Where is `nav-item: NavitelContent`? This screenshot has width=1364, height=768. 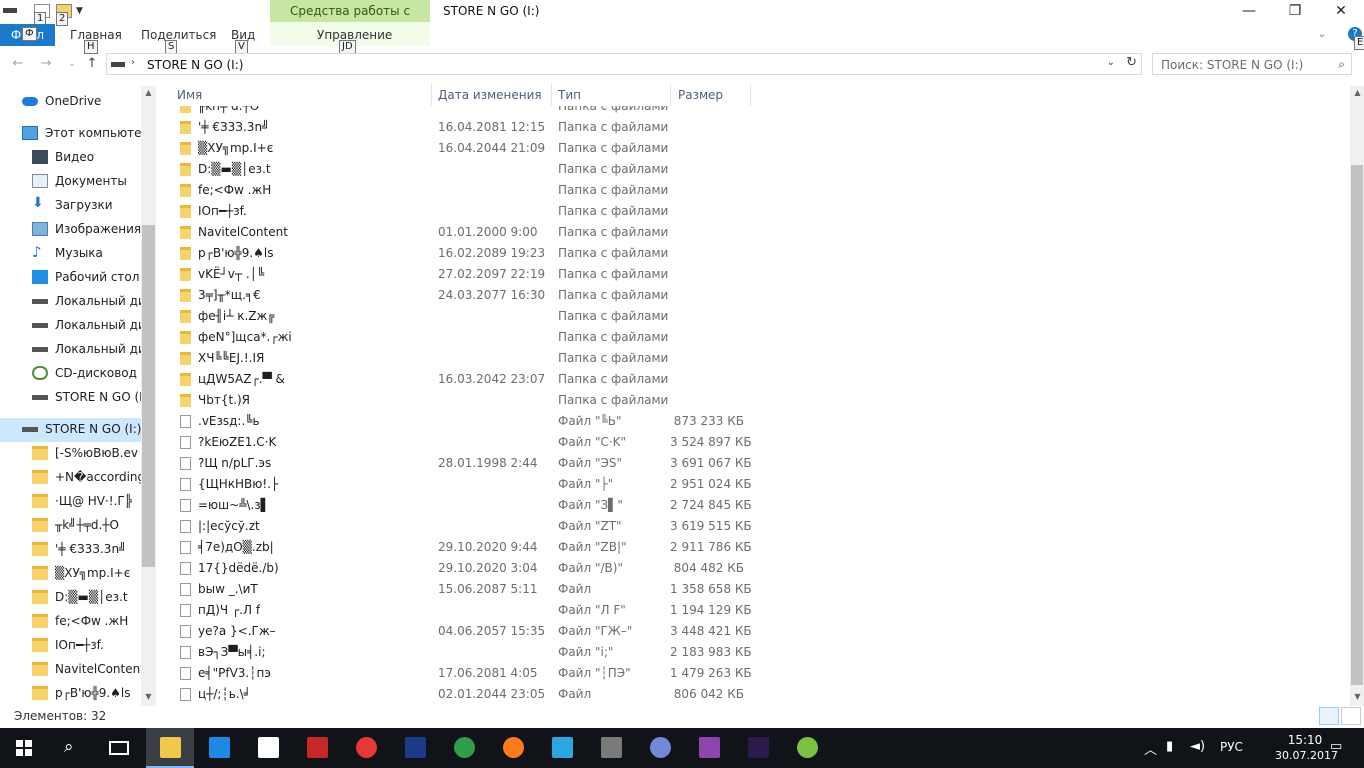
nav-item: NavitelContent is located at coordinates (71, 670).